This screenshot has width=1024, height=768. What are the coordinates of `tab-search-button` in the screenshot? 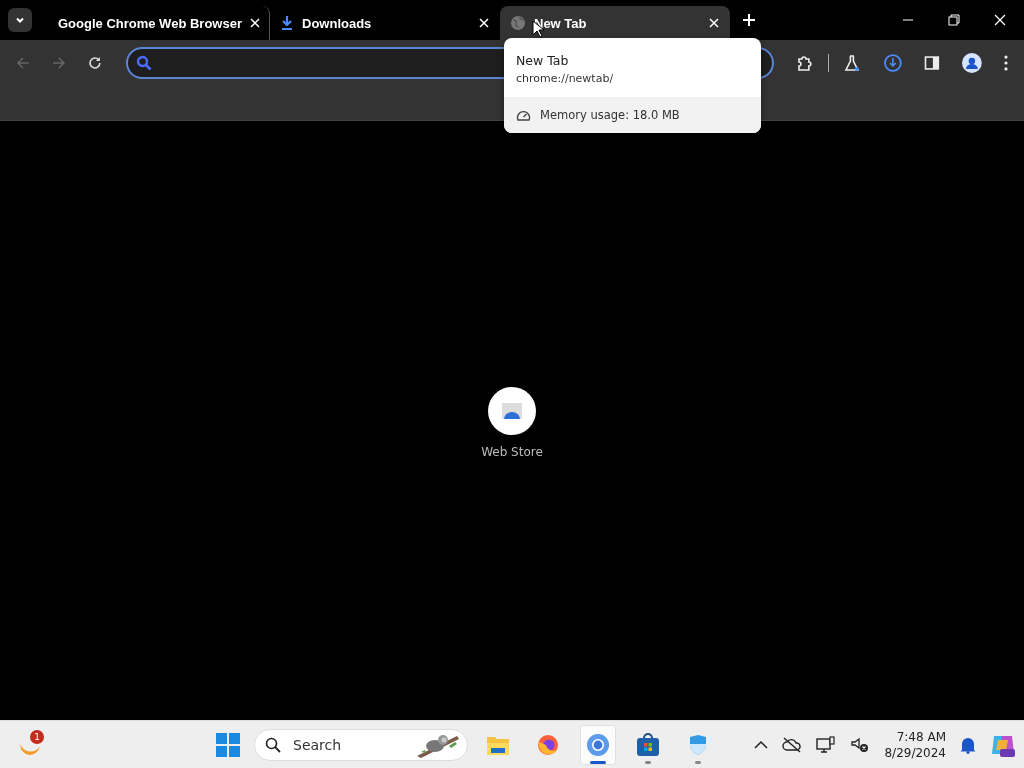 It's located at (20, 20).